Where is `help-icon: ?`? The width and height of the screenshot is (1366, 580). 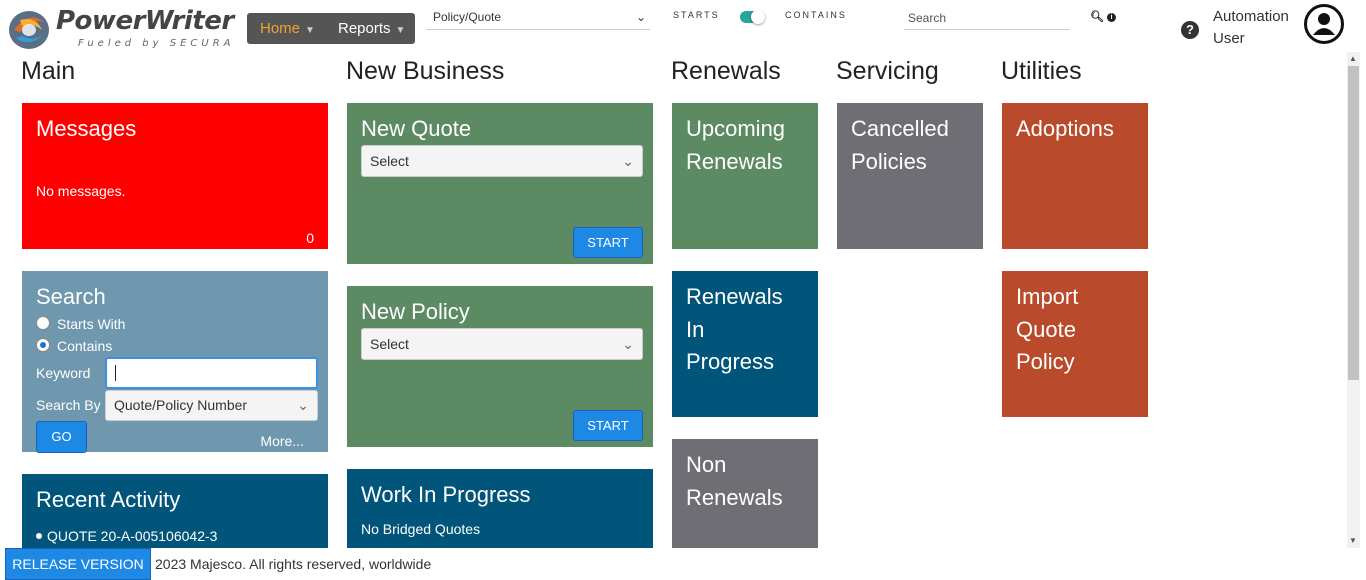
help-icon: ? is located at coordinates (1190, 30).